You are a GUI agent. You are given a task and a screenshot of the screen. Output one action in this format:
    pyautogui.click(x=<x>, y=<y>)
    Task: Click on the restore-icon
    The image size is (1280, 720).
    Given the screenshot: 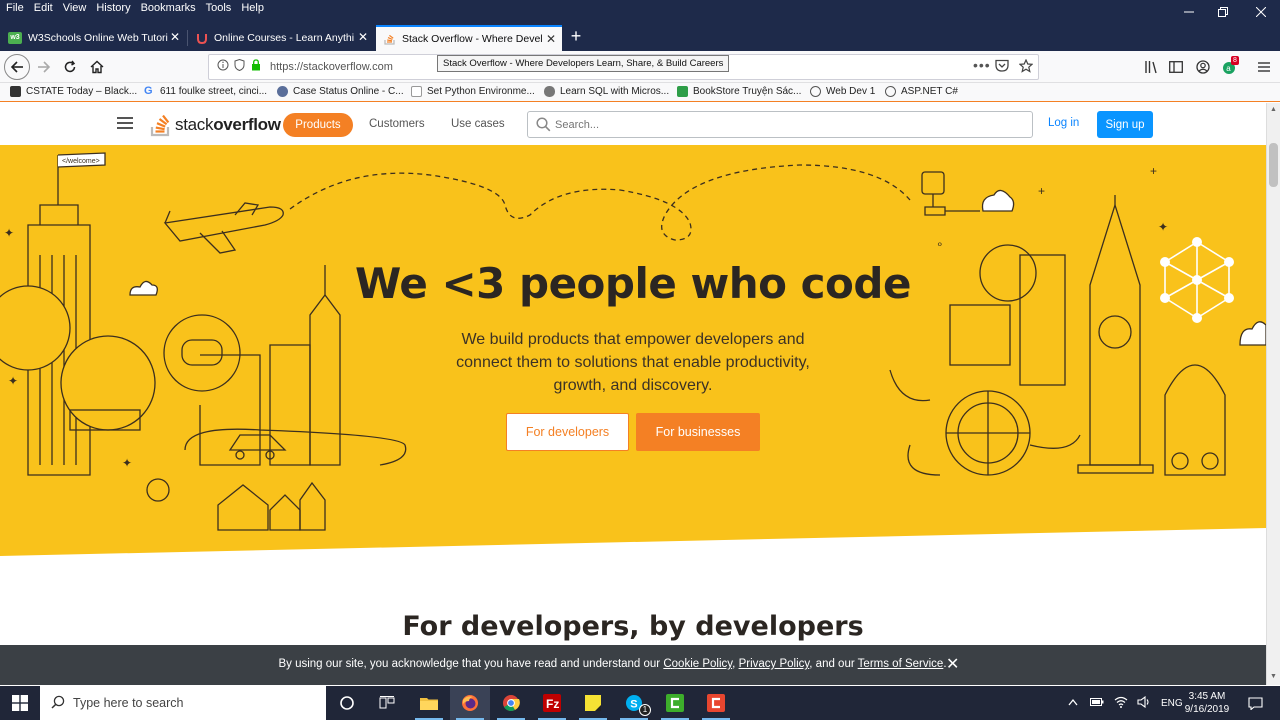 What is the action you would take?
    pyautogui.click(x=1223, y=12)
    